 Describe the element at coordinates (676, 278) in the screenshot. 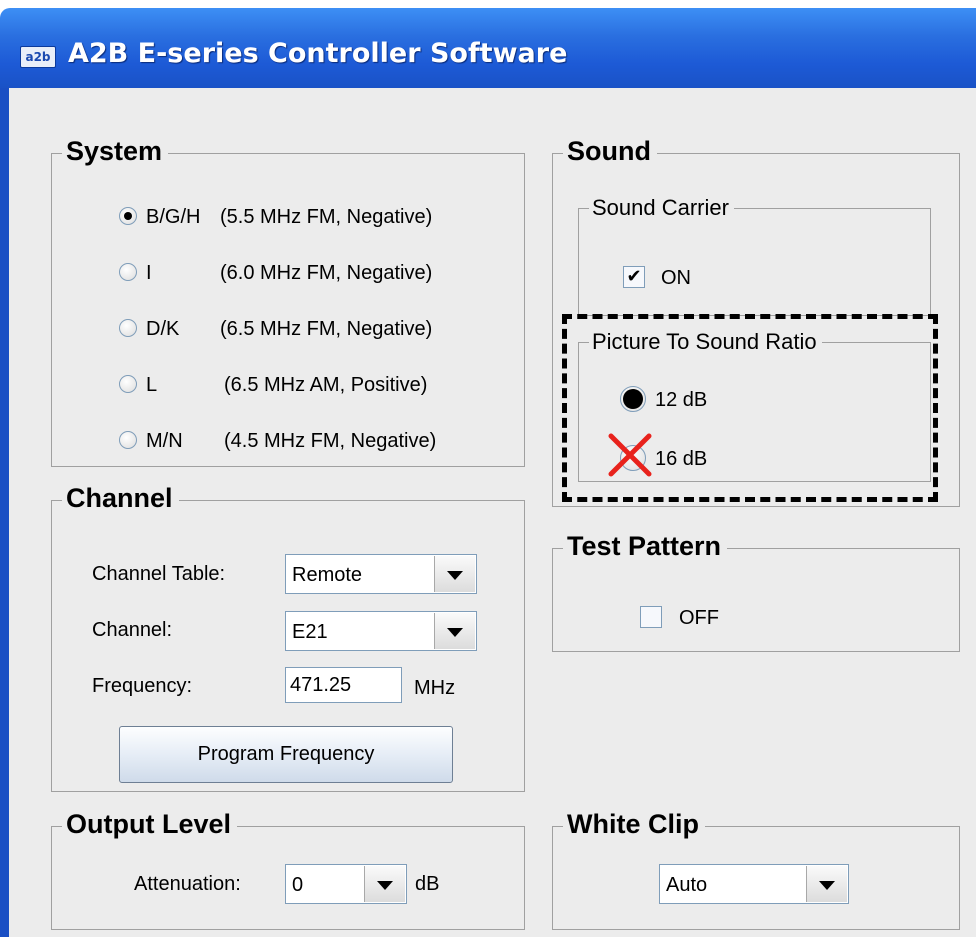

I see `sound-carrier-label: ON` at that location.